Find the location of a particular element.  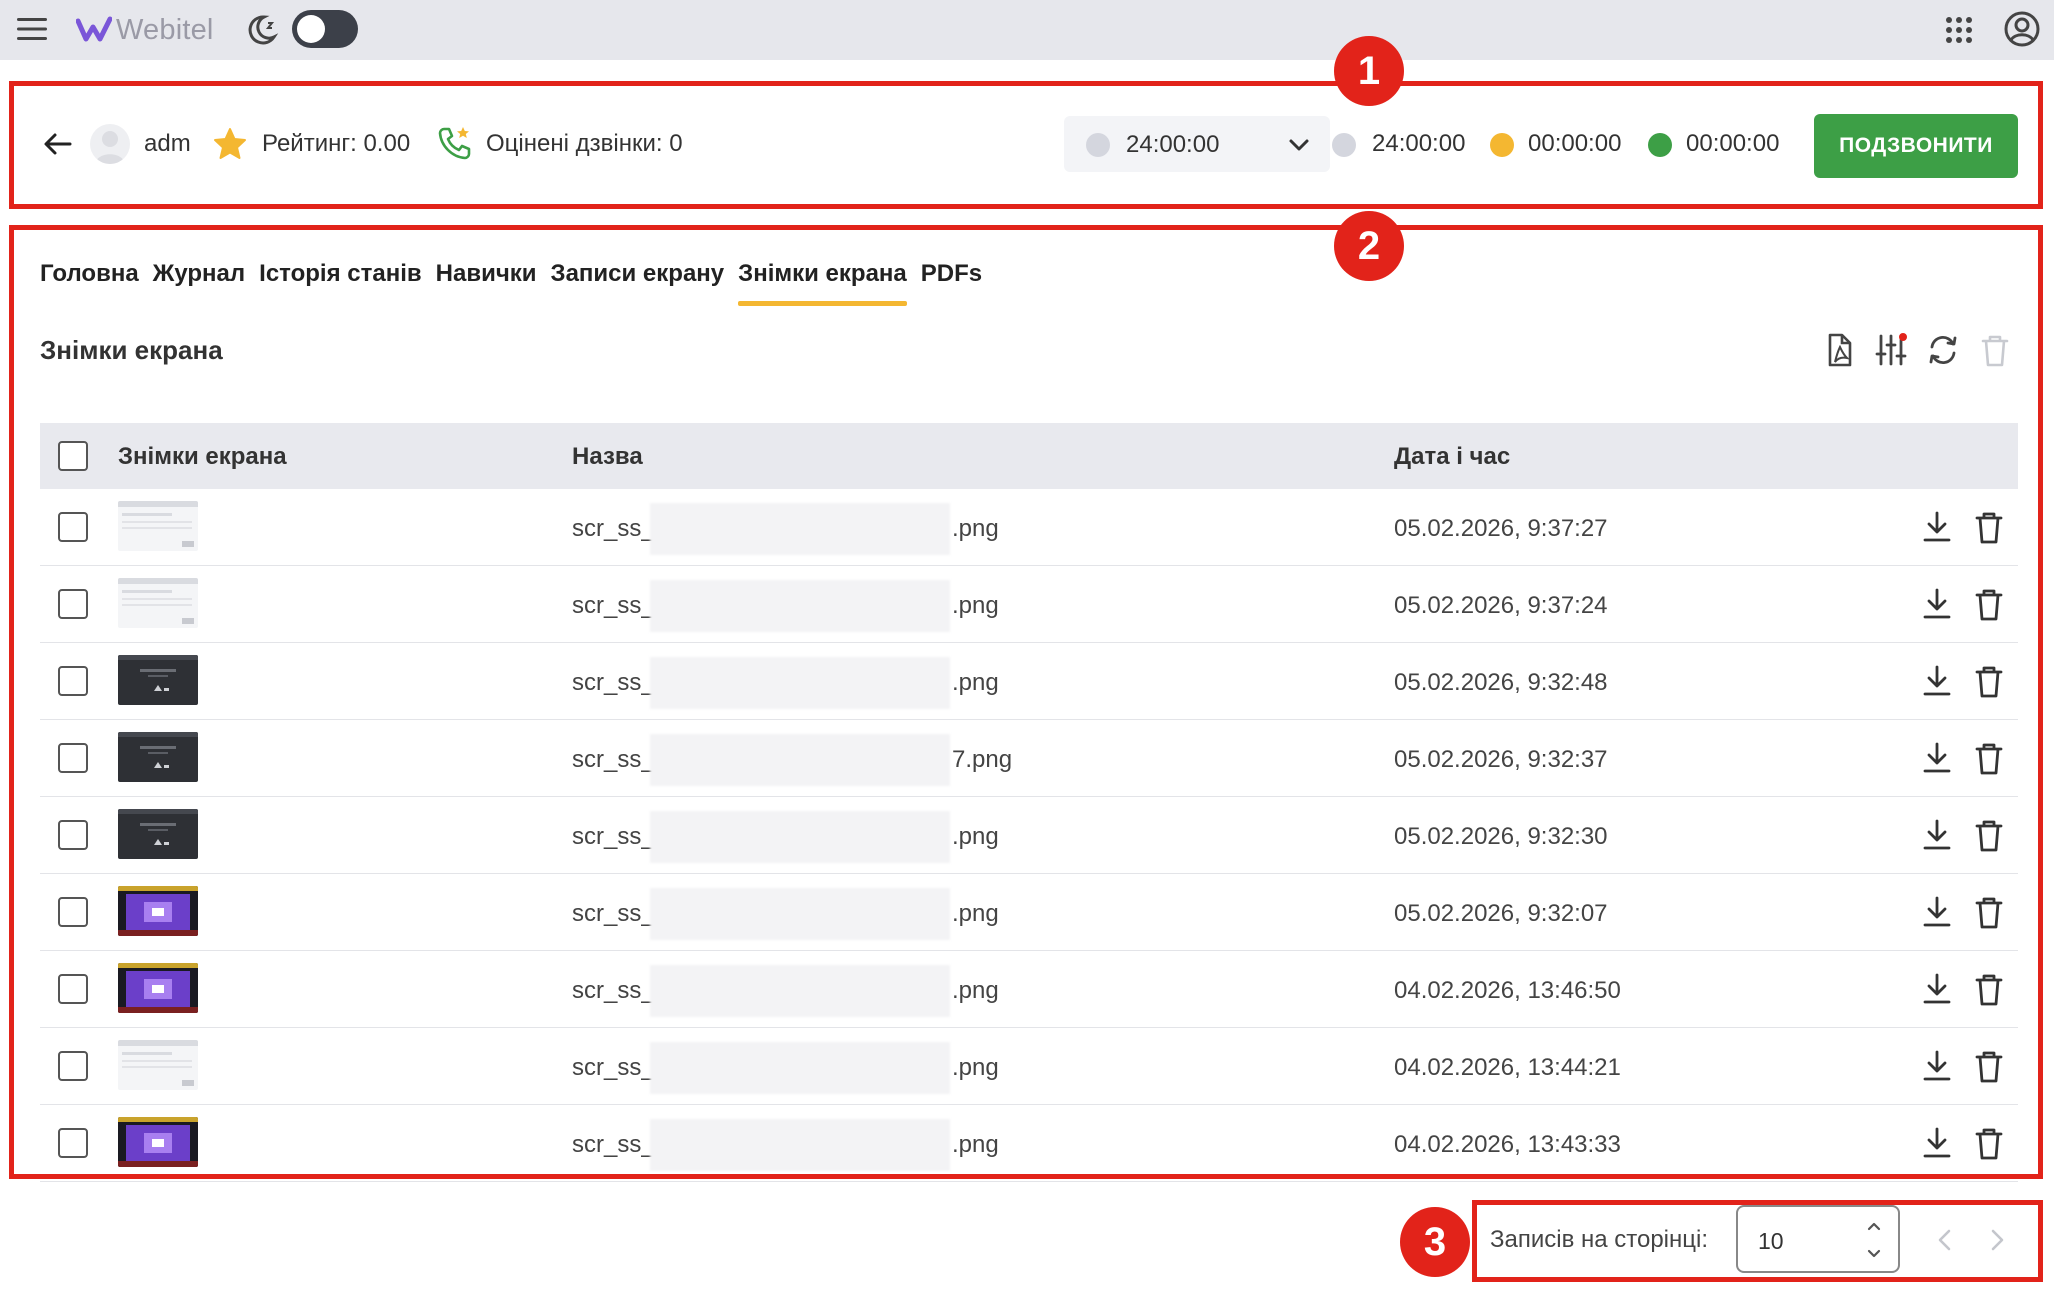

annotation-badge-1: 1 is located at coordinates (1369, 71).